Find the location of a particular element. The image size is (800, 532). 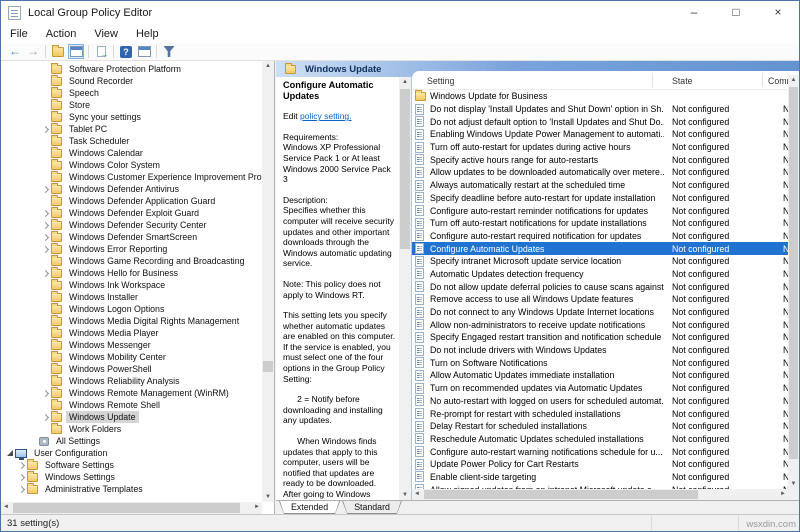

tree-item-windows-color-system: Windows Color System is located at coordinates (131, 164).